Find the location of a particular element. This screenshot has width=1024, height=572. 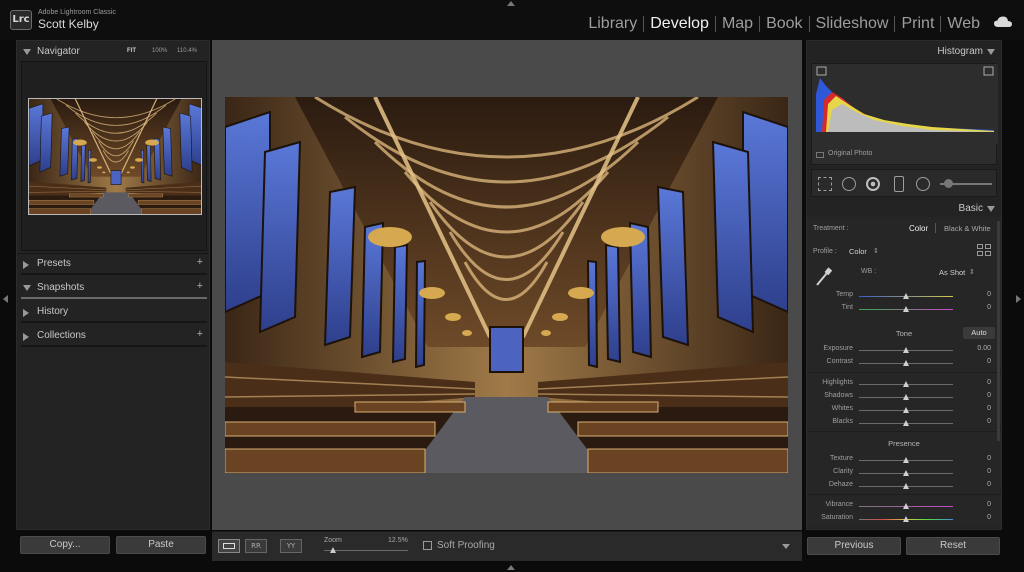

slider-value: 0.00 is located at coordinates (984, 348).